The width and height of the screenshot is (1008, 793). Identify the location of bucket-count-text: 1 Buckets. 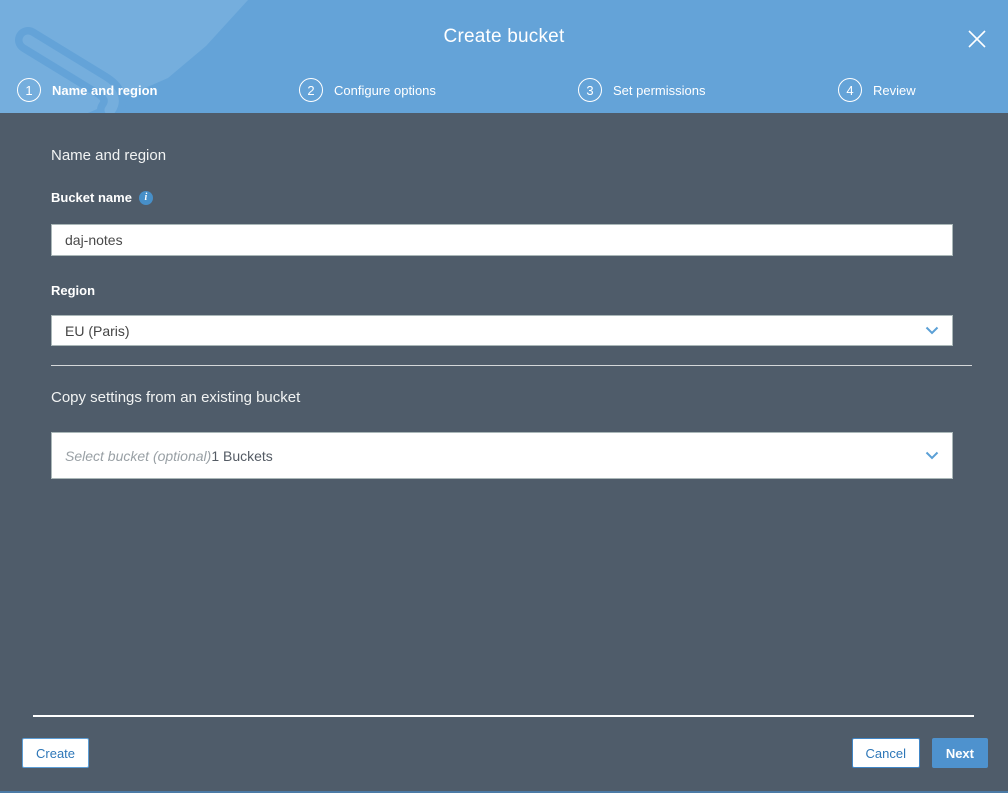
(242, 455).